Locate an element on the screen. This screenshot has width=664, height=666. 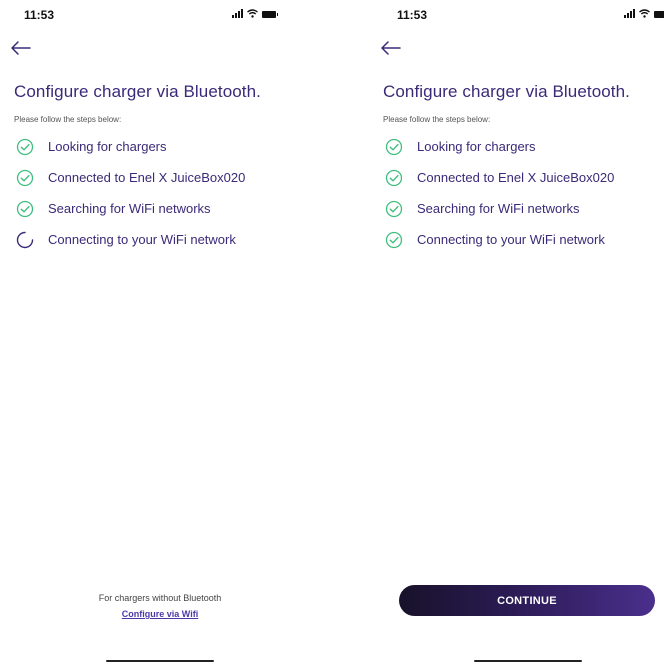
footer-text: For chargers without Bluetooth is located at coordinates (160, 598).